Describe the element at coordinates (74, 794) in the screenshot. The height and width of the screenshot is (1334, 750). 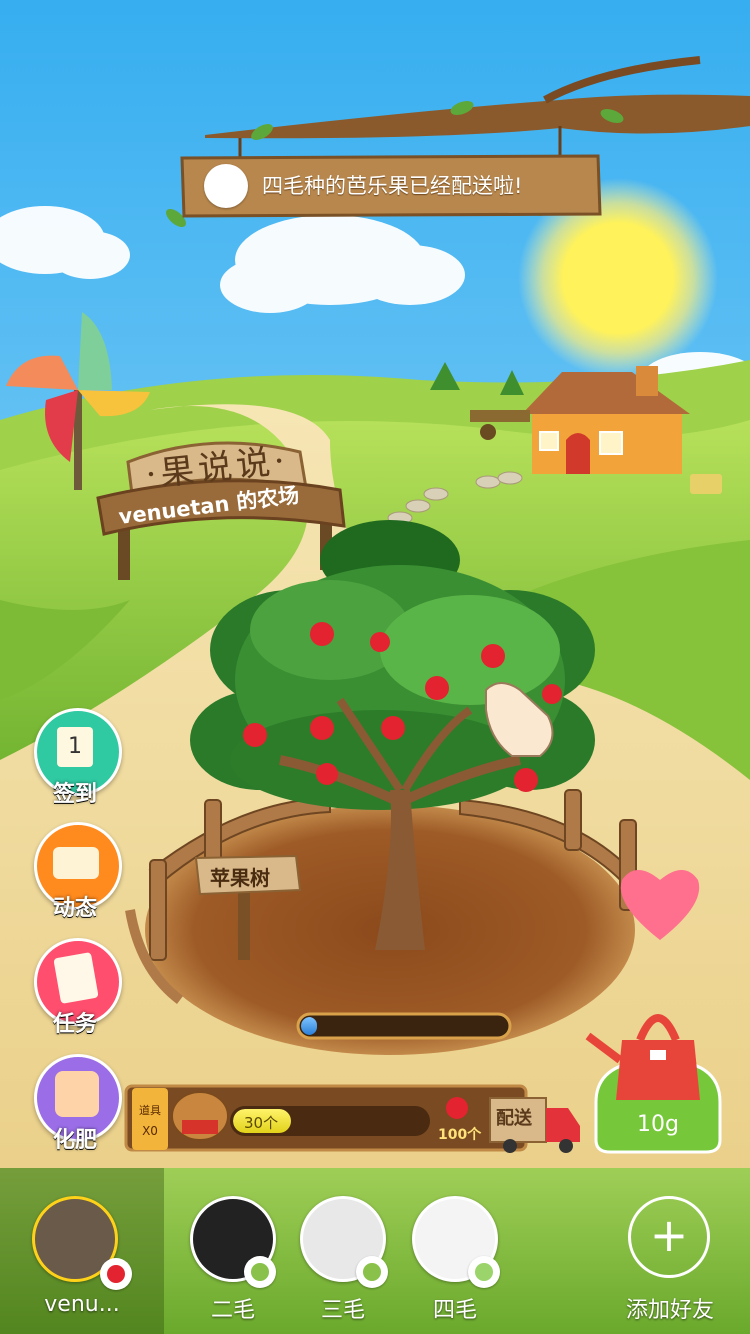
I see `checkin-label: 签到` at that location.